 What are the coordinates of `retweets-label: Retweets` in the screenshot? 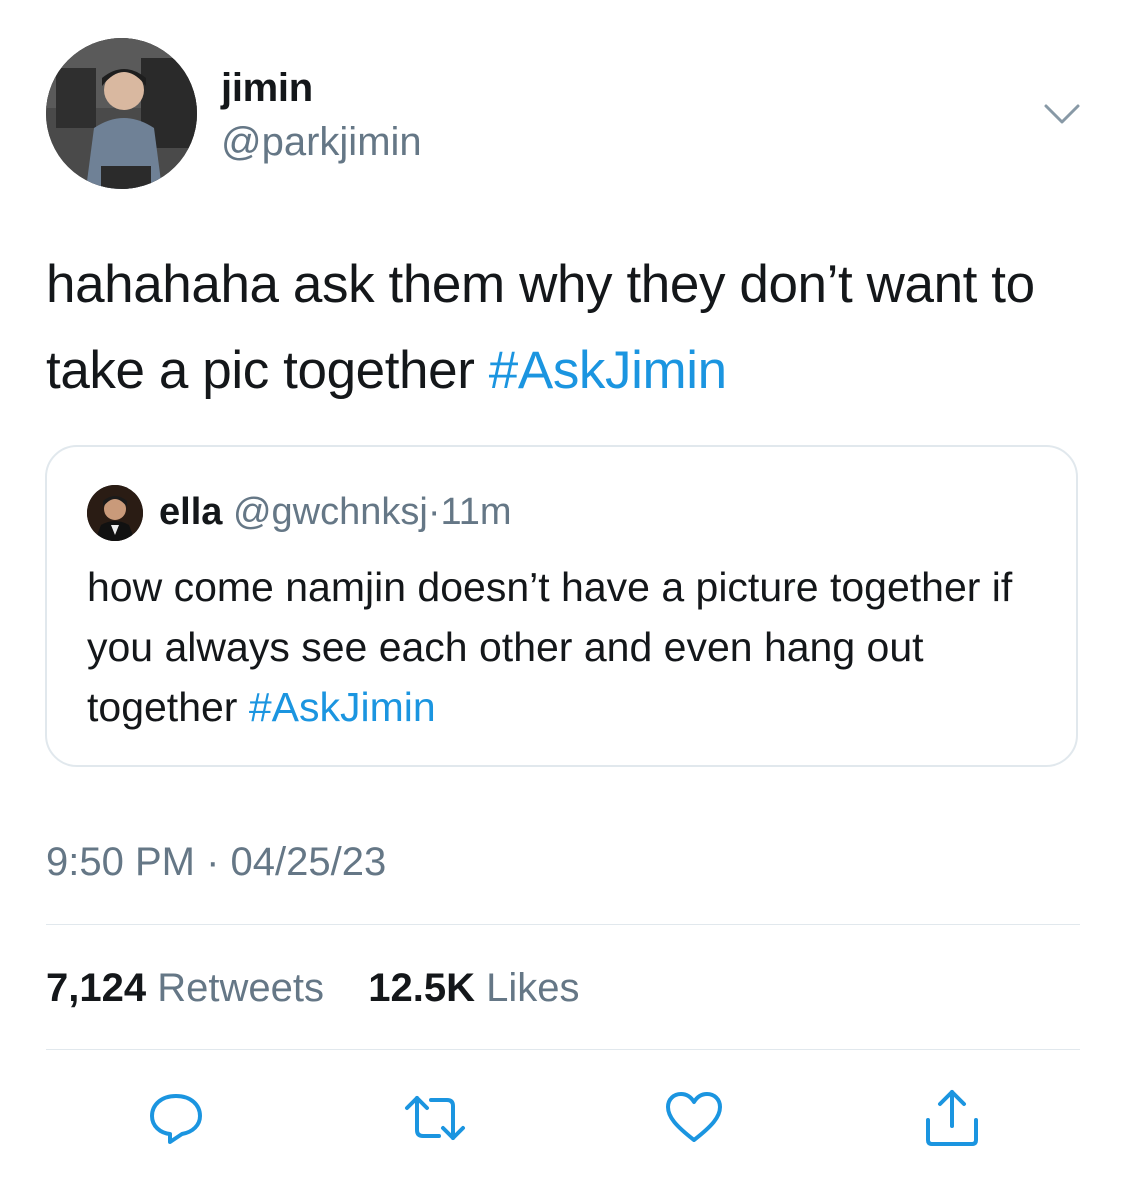 It's located at (240, 988).